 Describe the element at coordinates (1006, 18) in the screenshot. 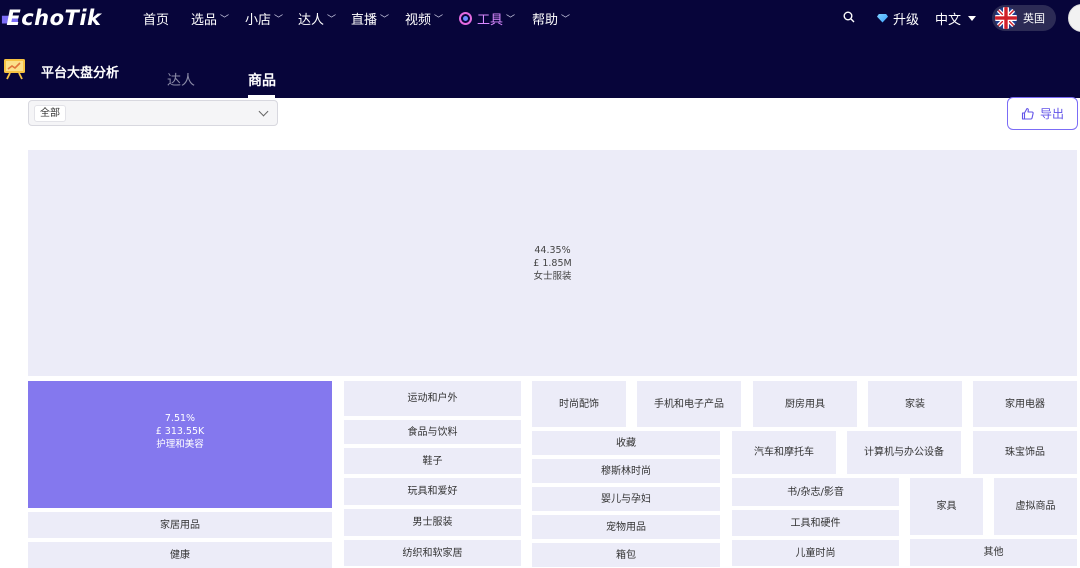

I see `uk-flag-icon` at that location.